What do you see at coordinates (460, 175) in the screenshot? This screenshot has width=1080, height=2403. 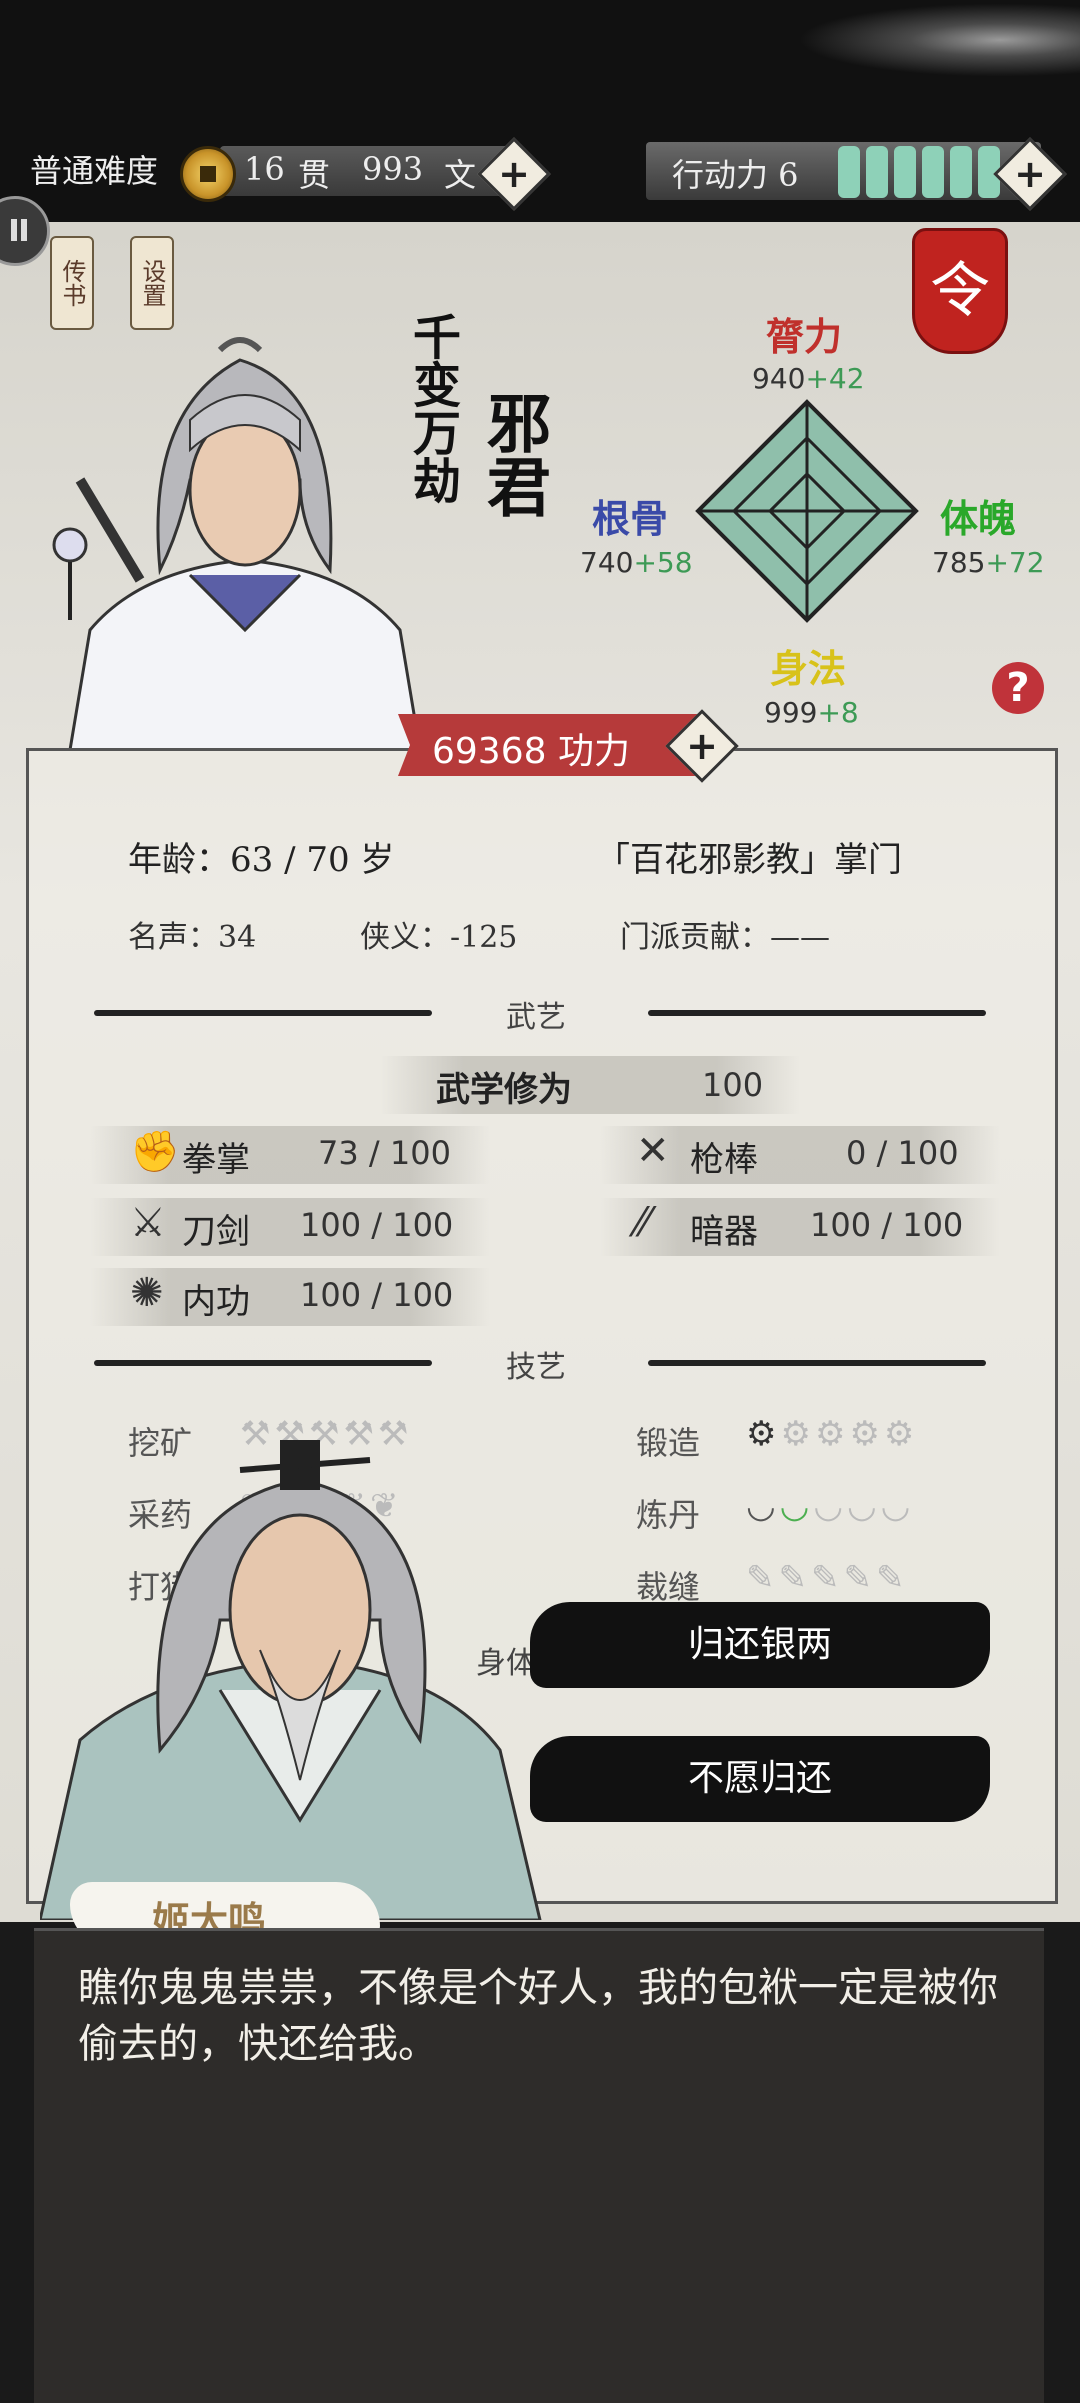 I see `money-wen-unit: 文` at bounding box center [460, 175].